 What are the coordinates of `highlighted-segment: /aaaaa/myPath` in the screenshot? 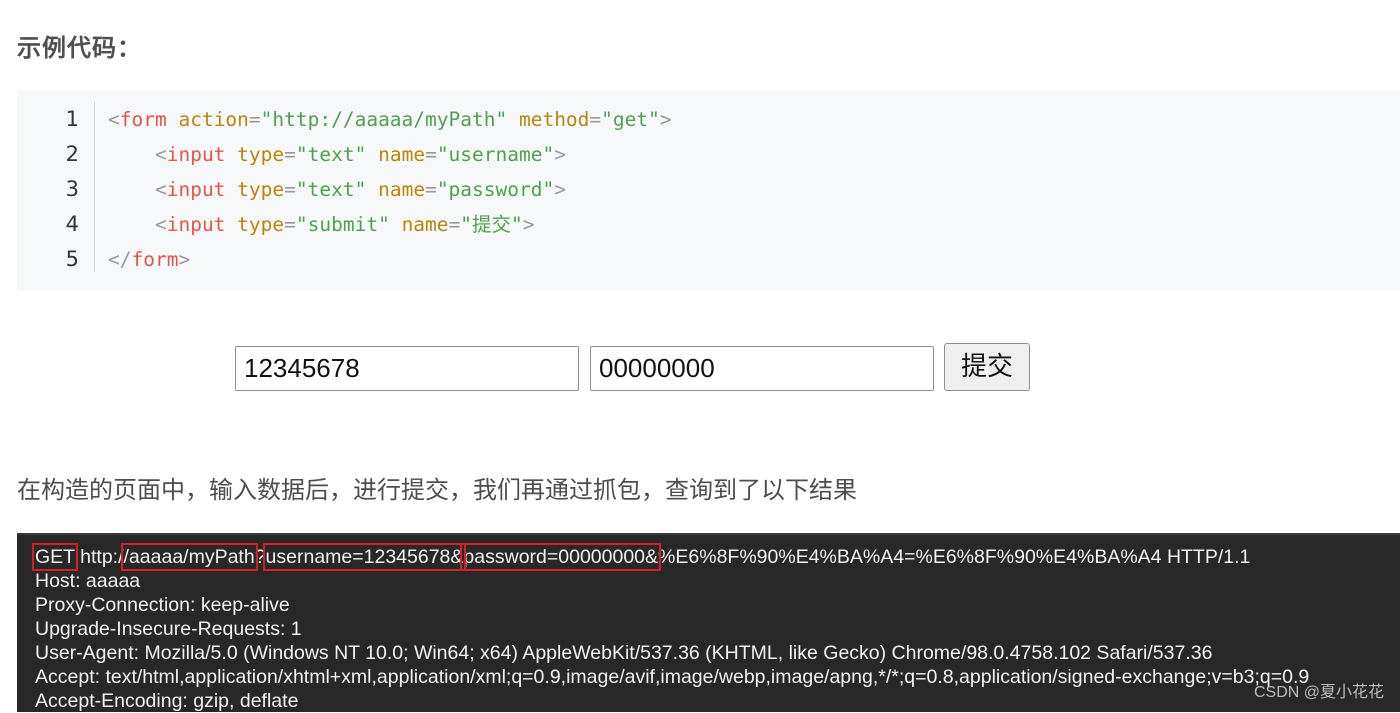 It's located at (189, 557).